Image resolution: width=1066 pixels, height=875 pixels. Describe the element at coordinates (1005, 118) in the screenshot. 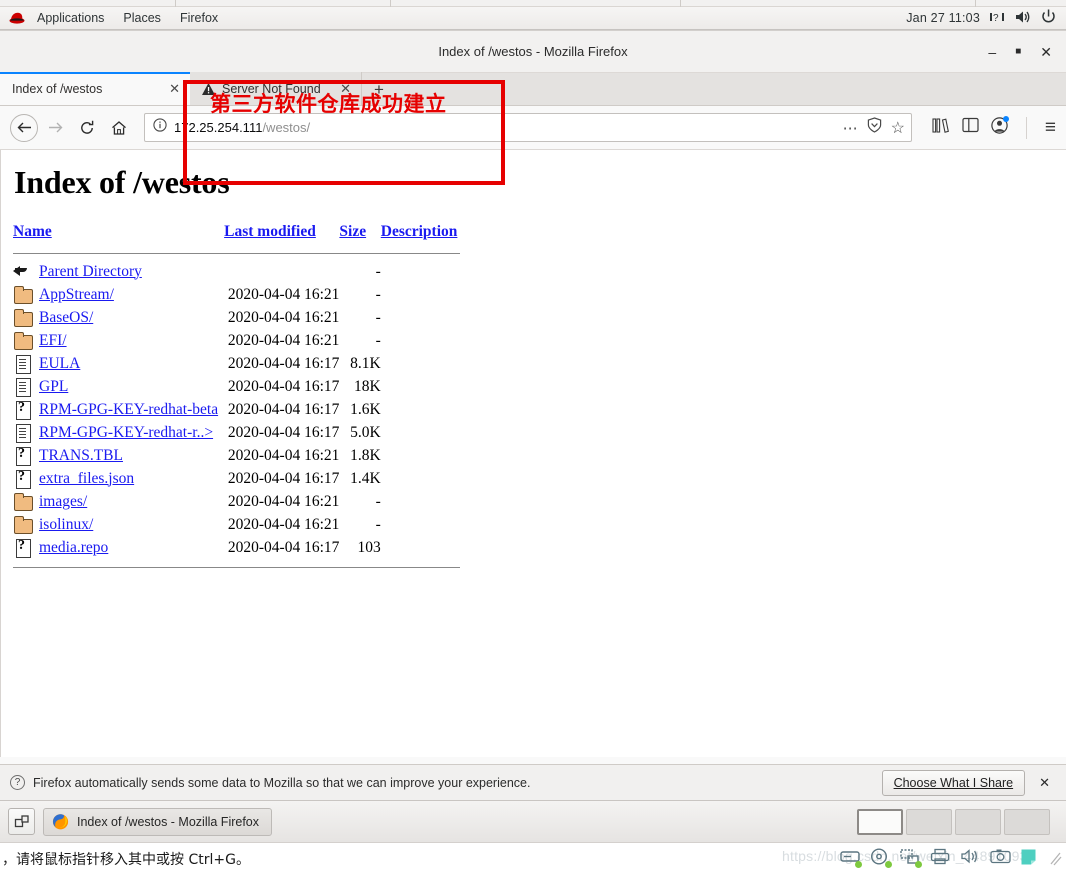

I see `account-notification-dot` at that location.